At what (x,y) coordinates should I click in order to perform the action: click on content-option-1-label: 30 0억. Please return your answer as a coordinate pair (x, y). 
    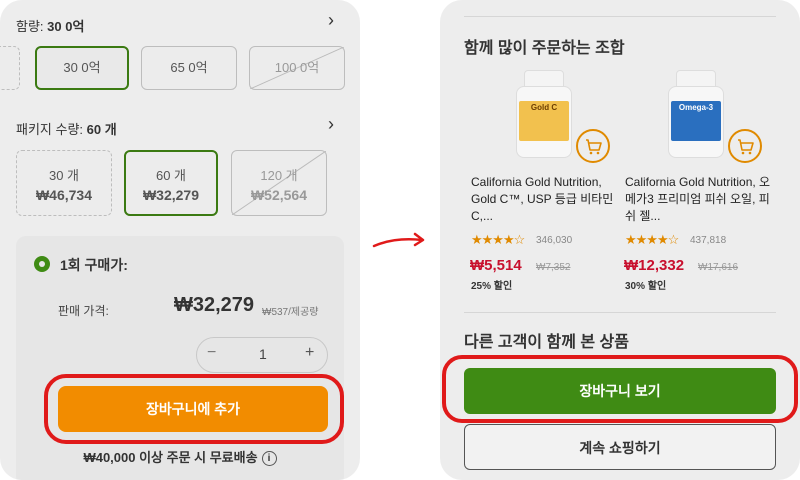
    Looking at the image, I should click on (82, 67).